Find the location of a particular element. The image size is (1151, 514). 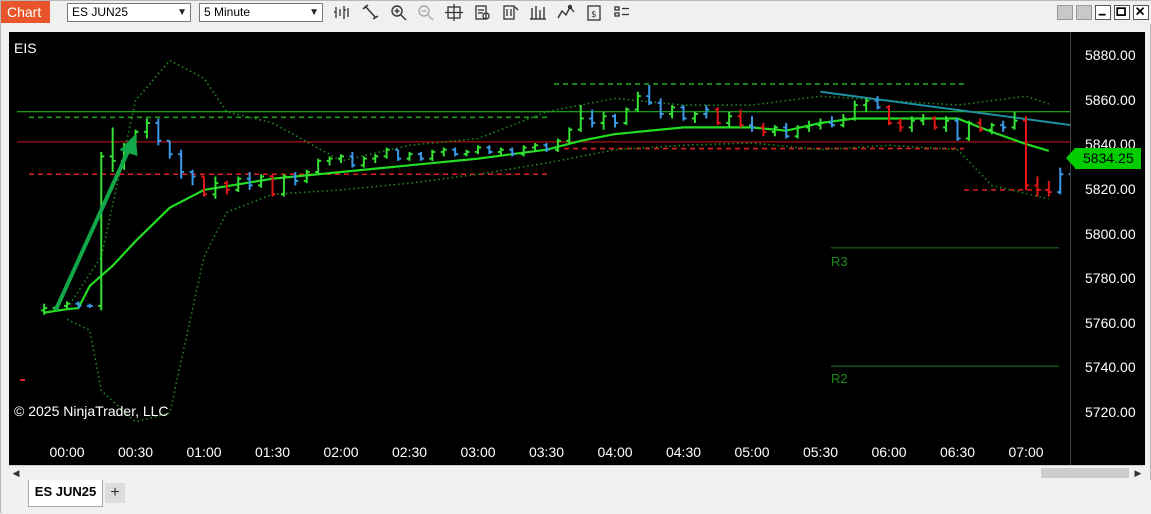

indicators-icon is located at coordinates (538, 12).